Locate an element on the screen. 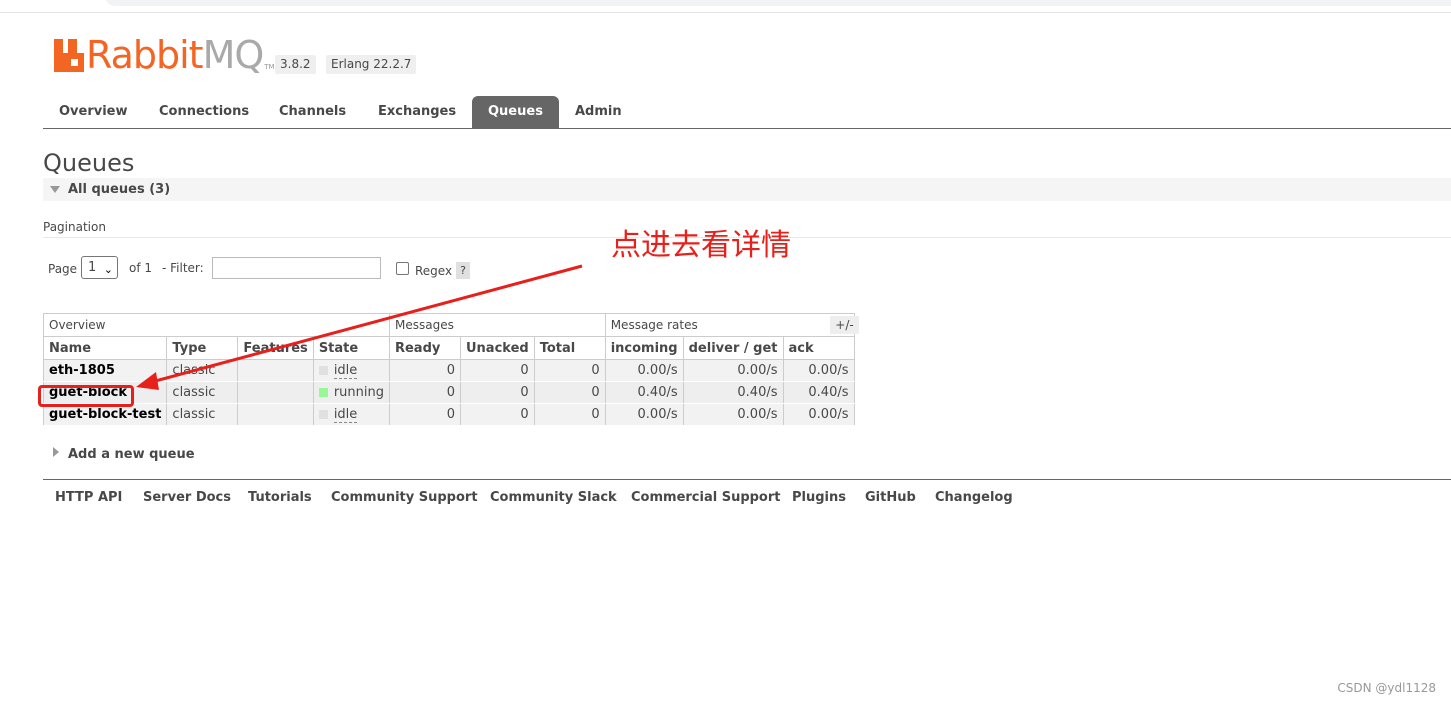 The width and height of the screenshot is (1451, 704). address-bar is located at coordinates (778, 3).